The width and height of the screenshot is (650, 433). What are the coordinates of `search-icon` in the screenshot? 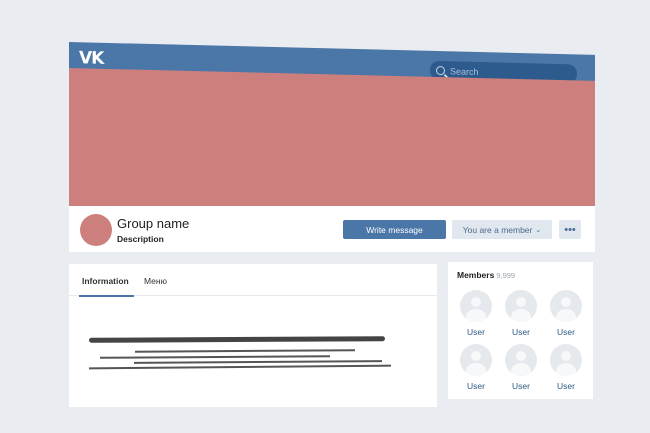 It's located at (440, 70).